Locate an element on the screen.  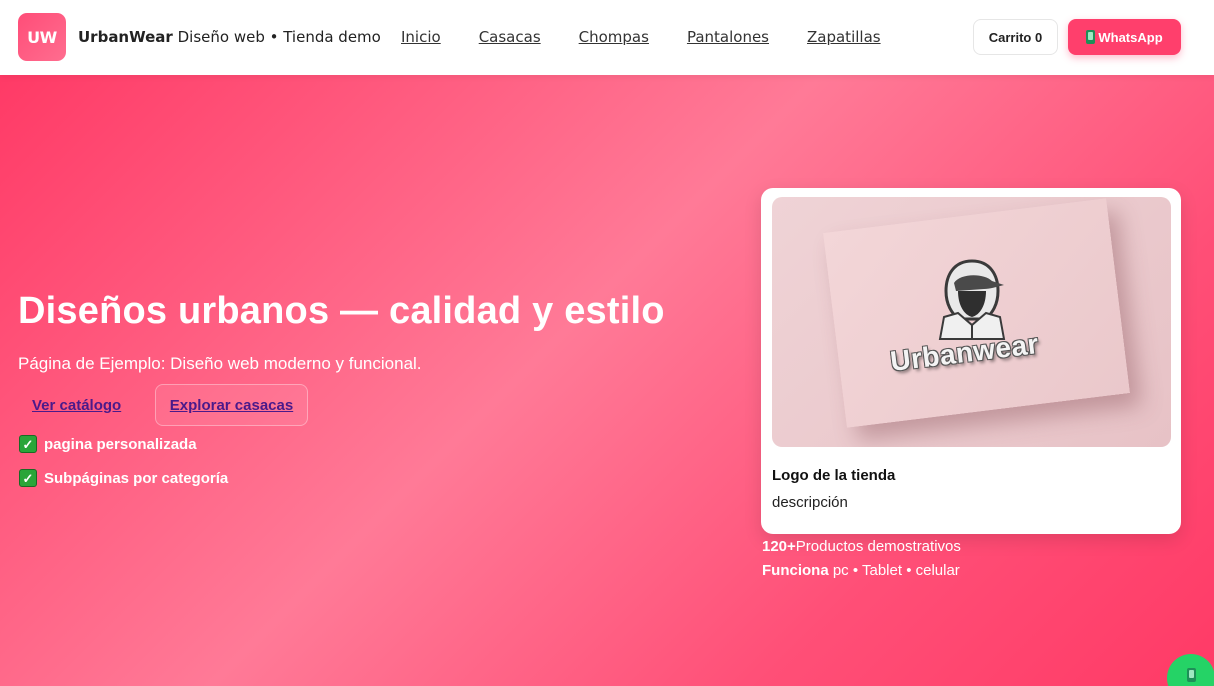
brand-tagline: Diseño web • Tienda demo is located at coordinates (279, 37).